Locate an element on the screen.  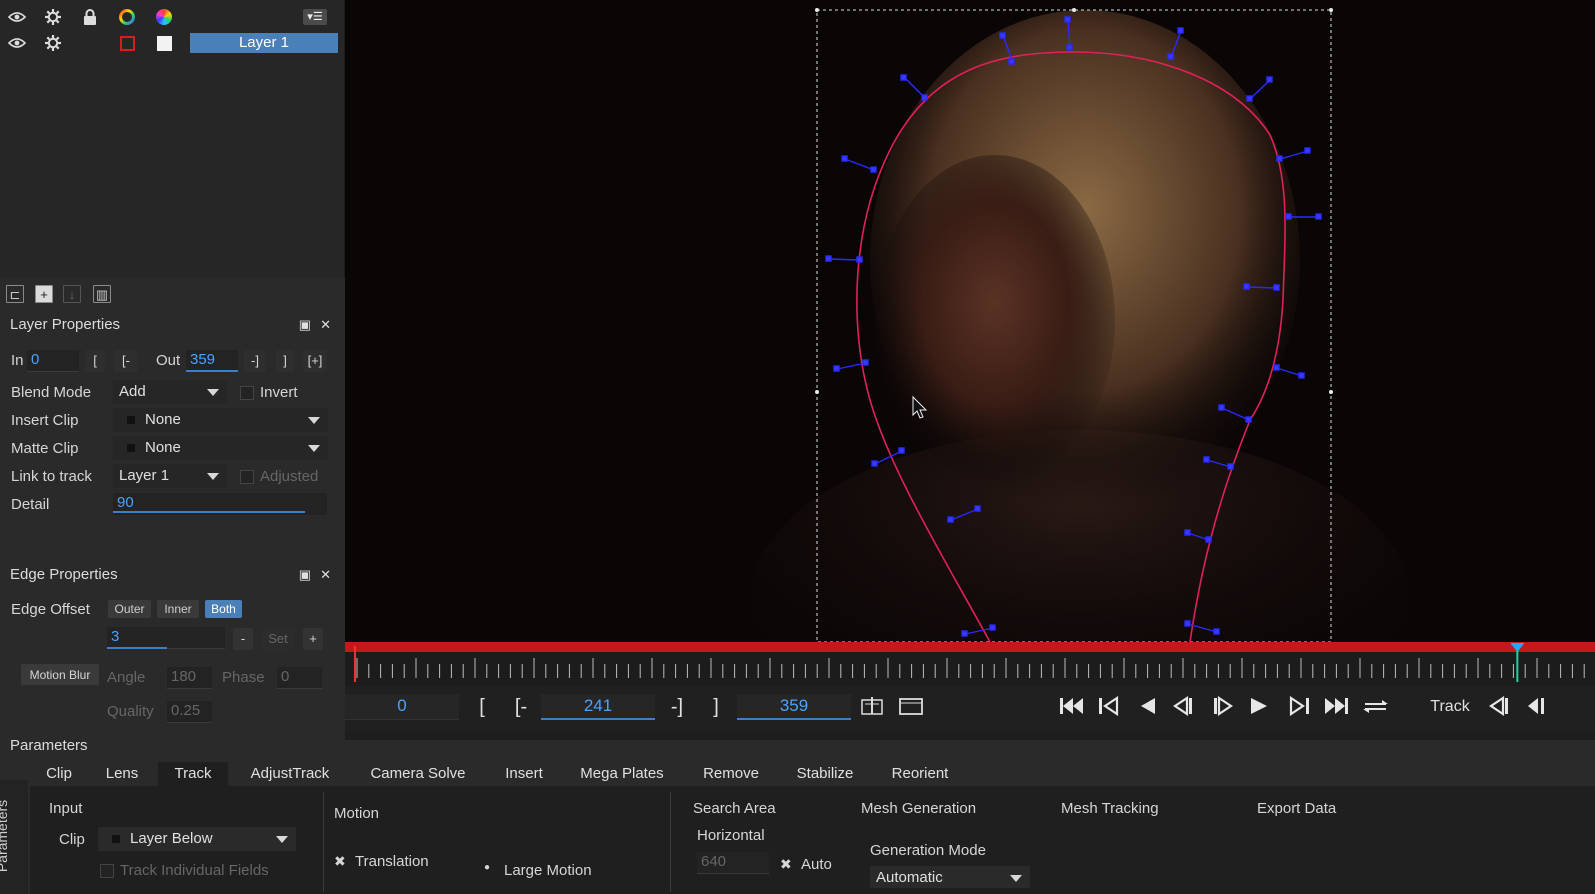
angle-field: 180 is located at coordinates (189, 678).